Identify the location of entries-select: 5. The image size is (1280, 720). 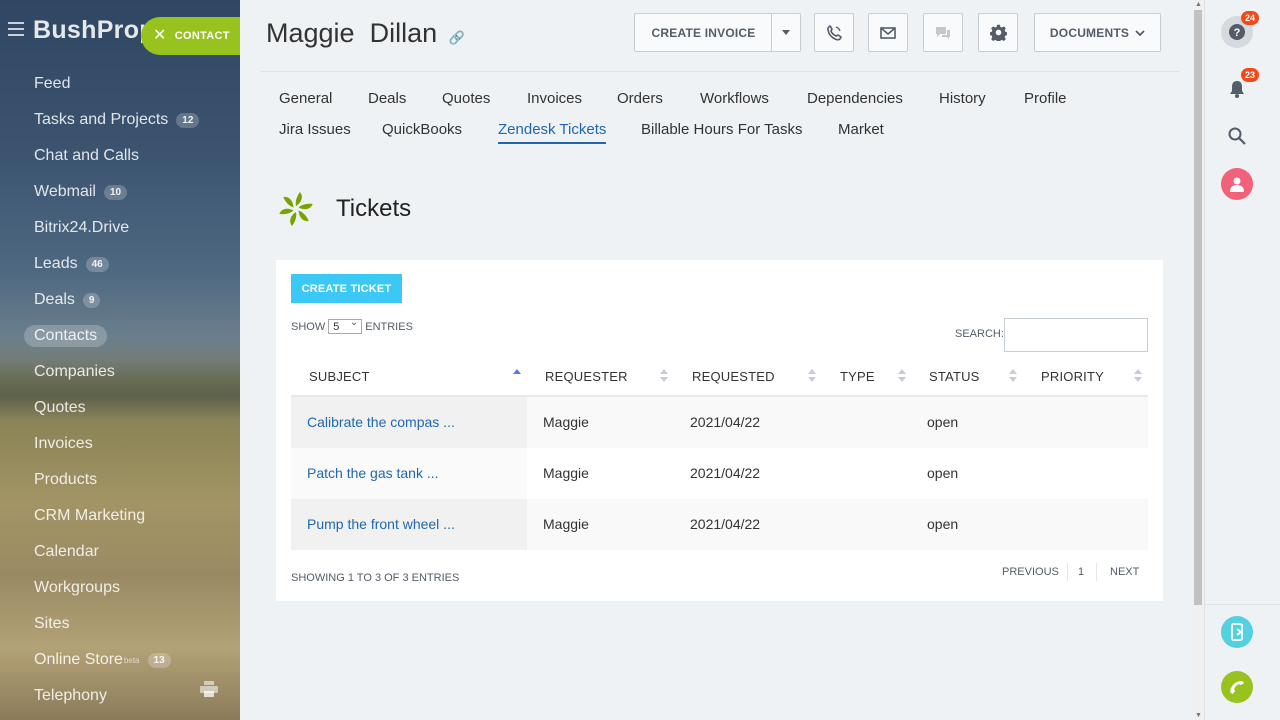
(345, 325).